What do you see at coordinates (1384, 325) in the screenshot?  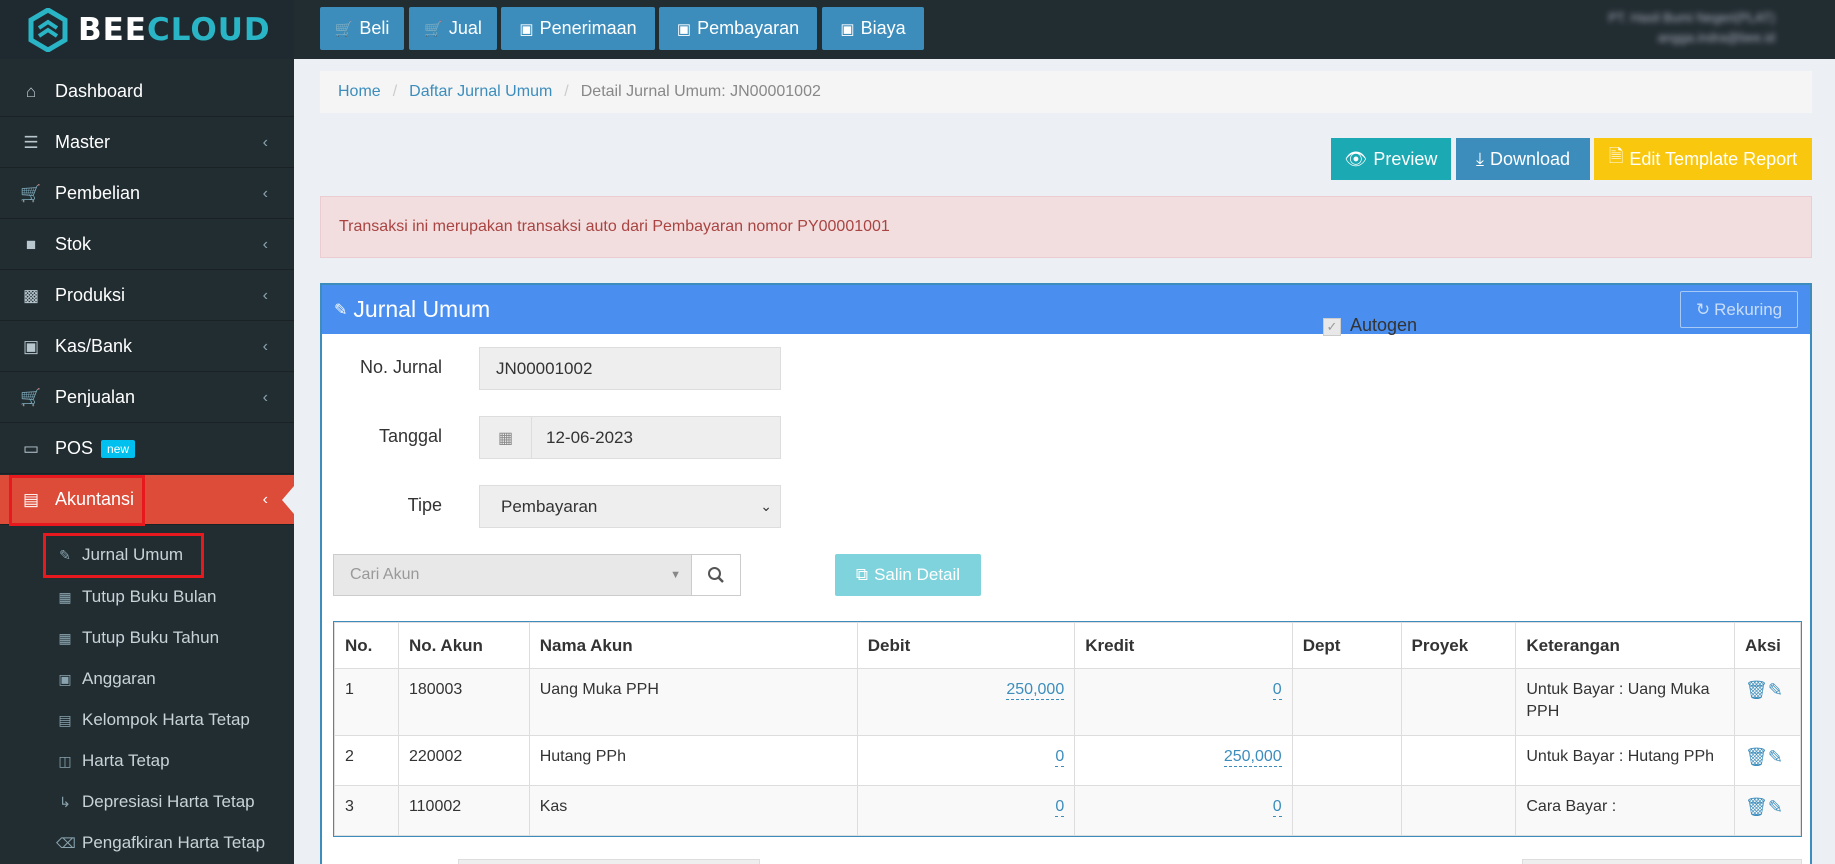 I see `autogen-label: Autogen` at bounding box center [1384, 325].